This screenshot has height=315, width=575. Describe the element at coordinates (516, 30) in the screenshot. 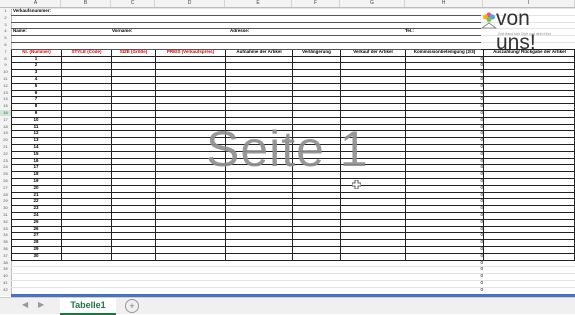

I see `logo-brand: von uns!` at that location.